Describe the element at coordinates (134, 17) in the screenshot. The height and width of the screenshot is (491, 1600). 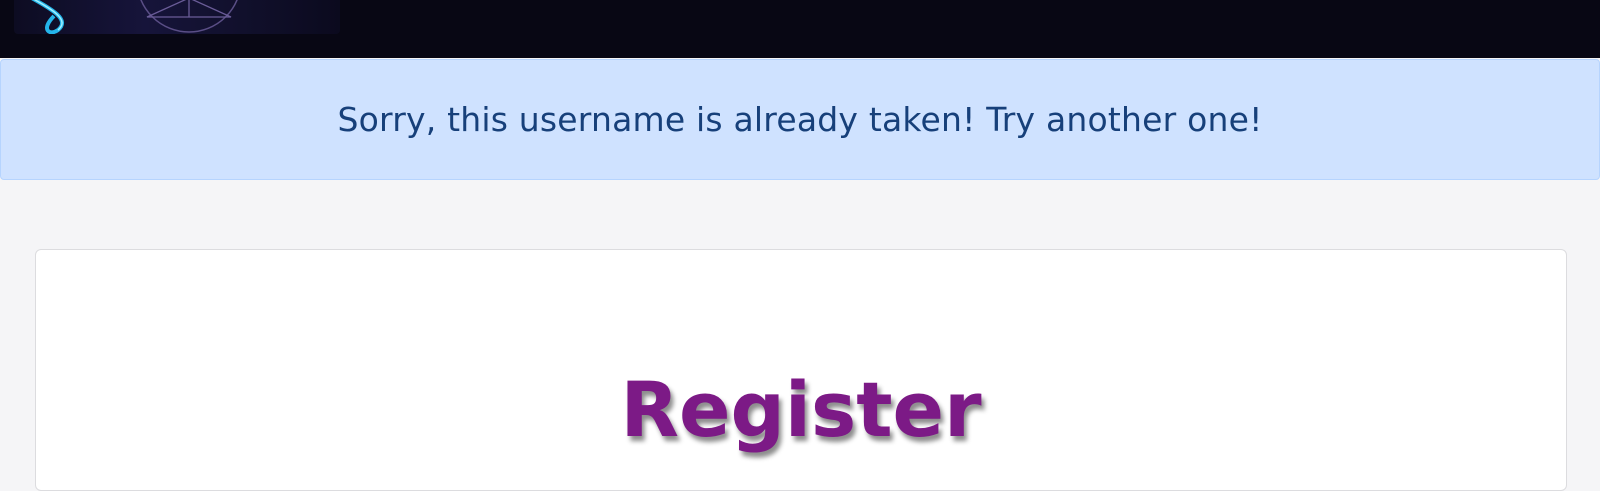
I see `site-logo-icon` at that location.